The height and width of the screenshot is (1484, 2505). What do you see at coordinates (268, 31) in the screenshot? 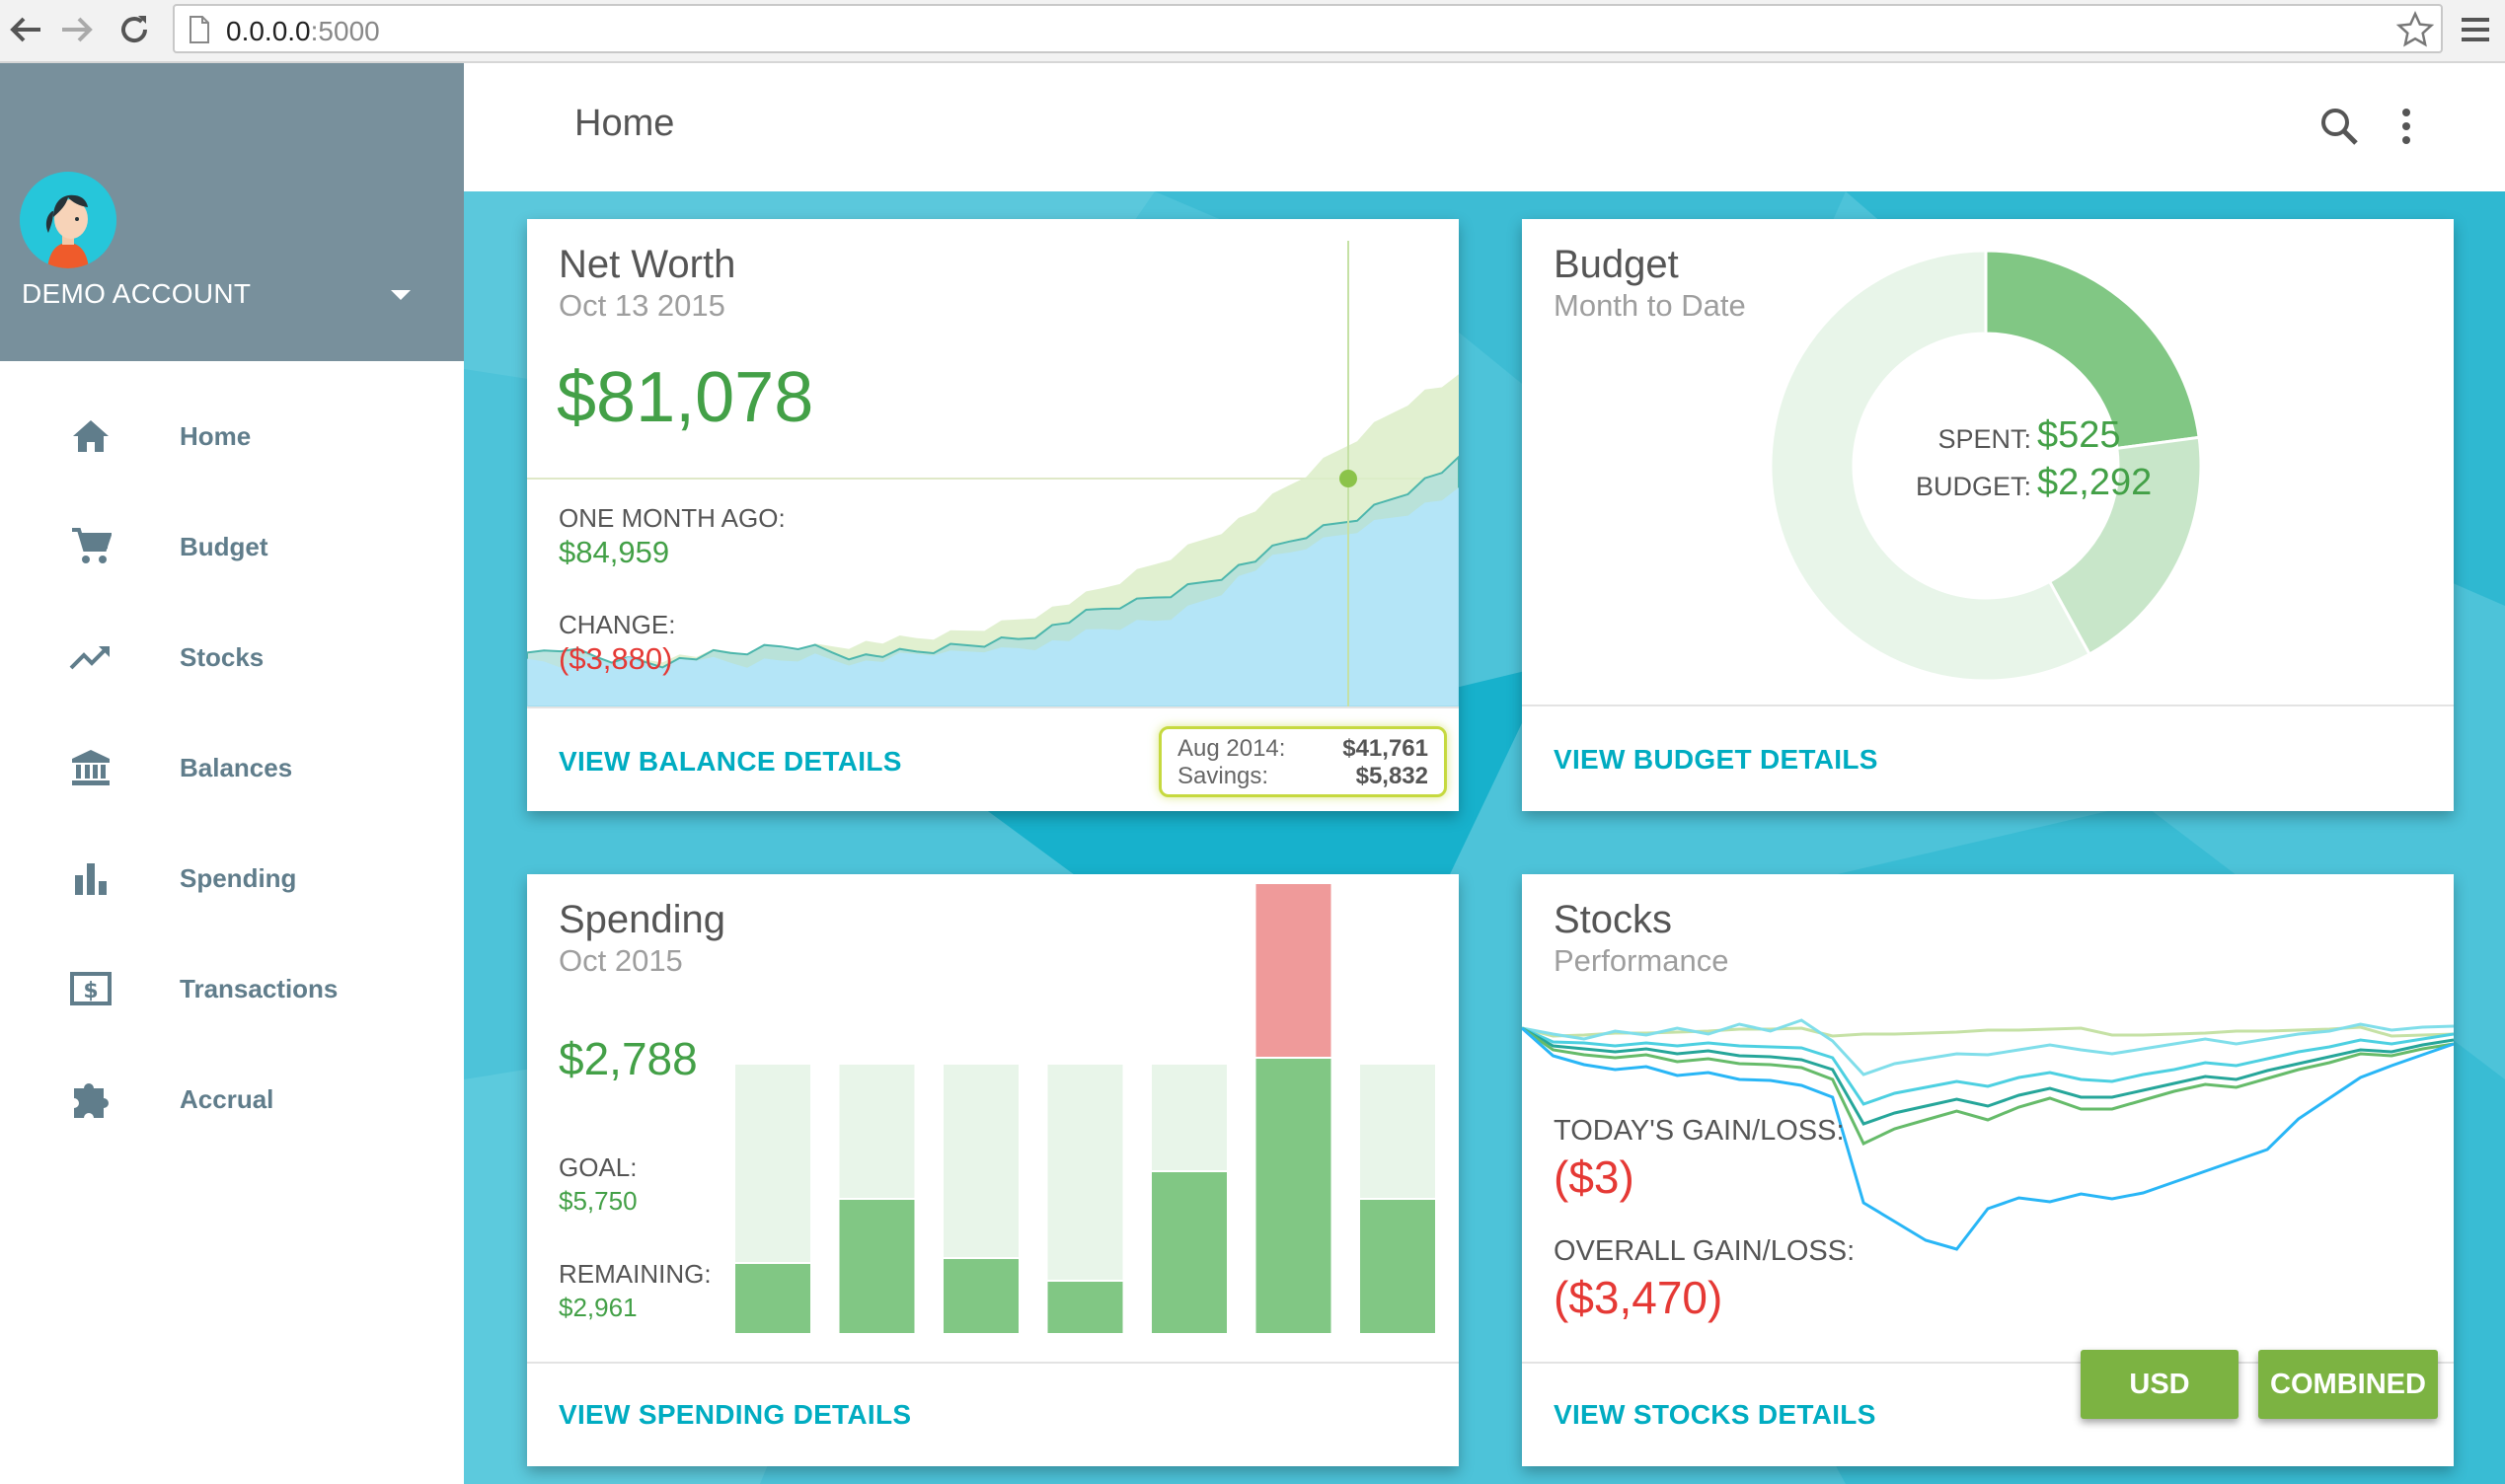
I see `url-host: 0.0.0.0` at bounding box center [268, 31].